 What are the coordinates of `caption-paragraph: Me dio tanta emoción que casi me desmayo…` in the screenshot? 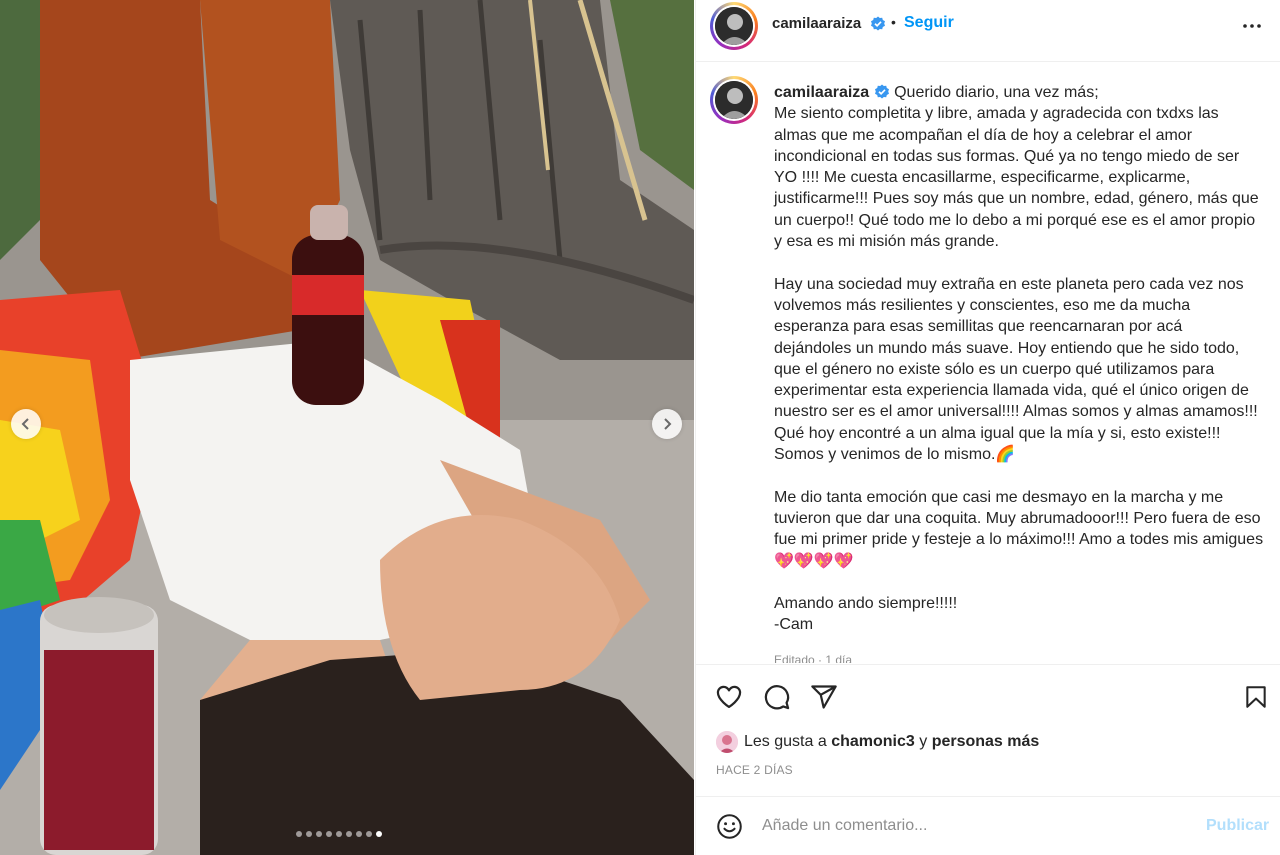 It's located at (1019, 529).